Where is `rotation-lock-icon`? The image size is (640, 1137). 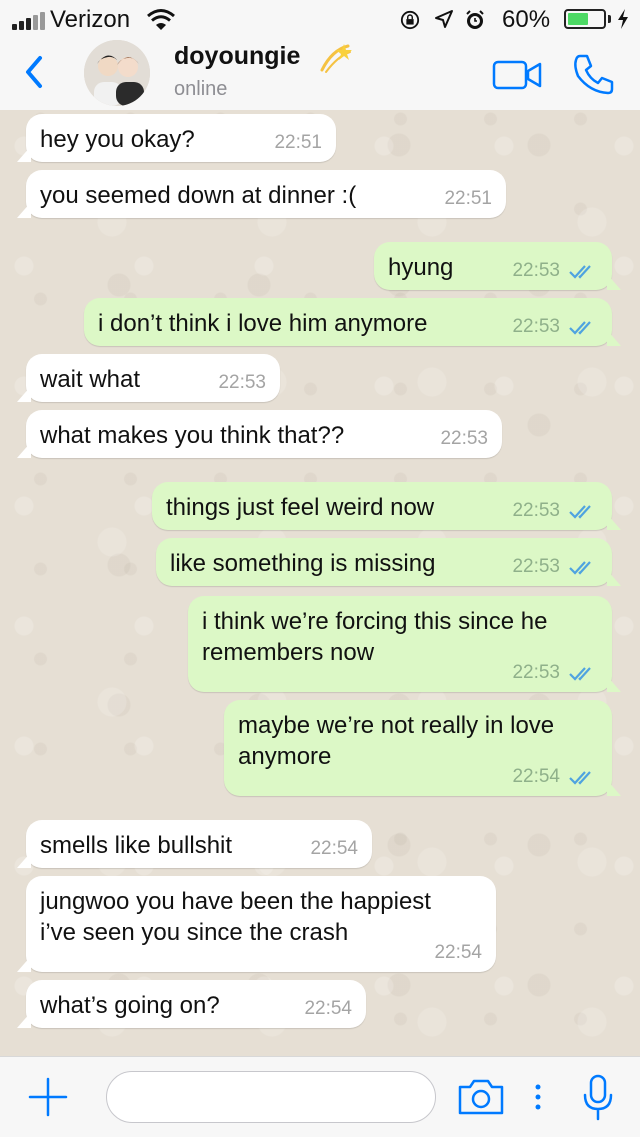
rotation-lock-icon is located at coordinates (410, 20).